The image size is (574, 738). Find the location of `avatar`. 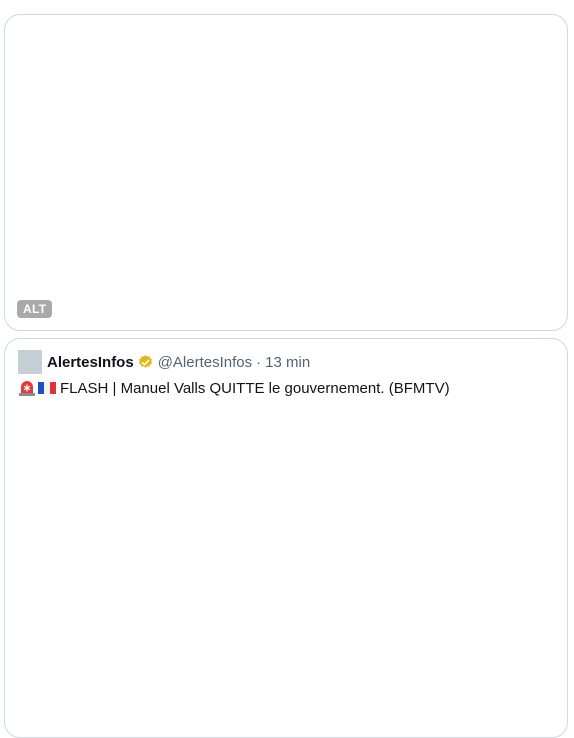

avatar is located at coordinates (30, 362).